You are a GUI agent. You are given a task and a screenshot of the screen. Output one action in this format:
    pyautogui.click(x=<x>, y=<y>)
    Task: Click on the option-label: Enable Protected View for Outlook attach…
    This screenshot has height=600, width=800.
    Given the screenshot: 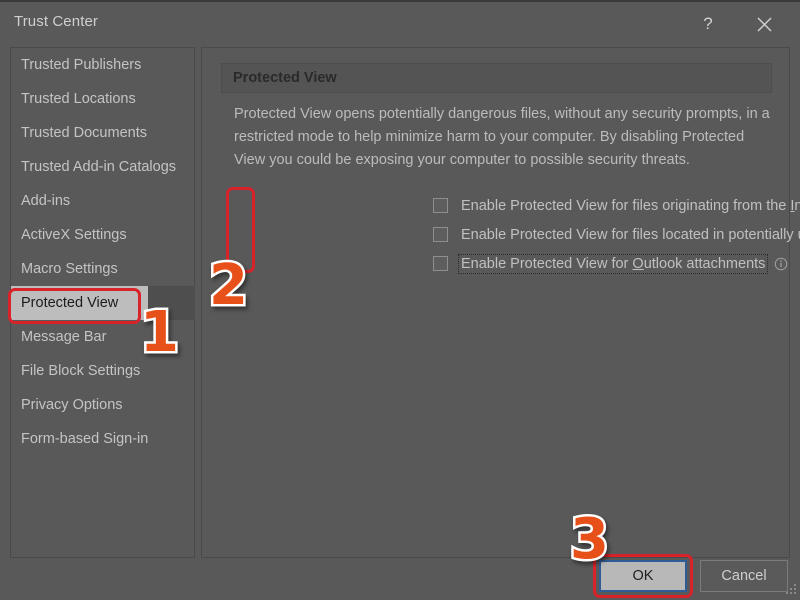 What is the action you would take?
    pyautogui.click(x=613, y=263)
    